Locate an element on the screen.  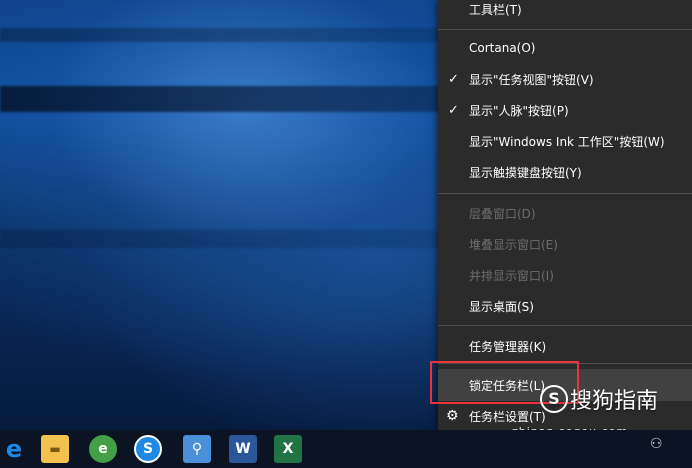
menu-item-label: 显示触摸键盘按钮(Y) is located at coordinates (525, 172).